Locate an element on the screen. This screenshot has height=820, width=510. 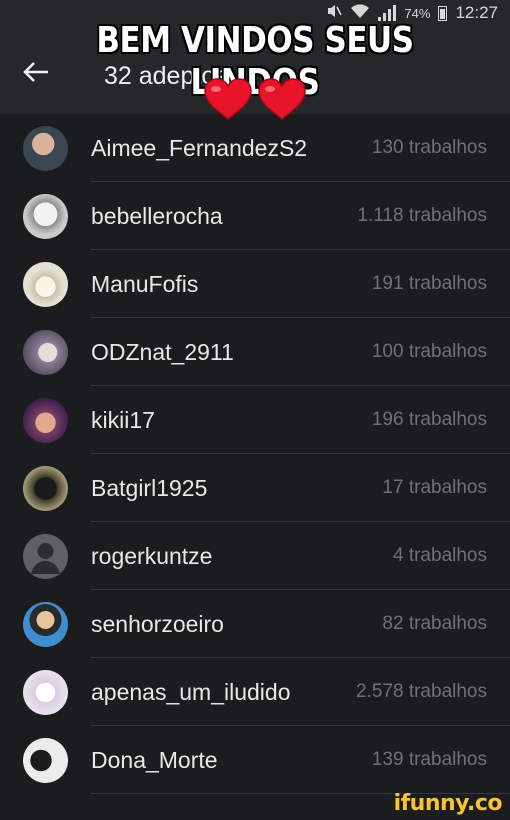
list-item: ODZnat_2911 100 trabalhos is located at coordinates (255, 352).